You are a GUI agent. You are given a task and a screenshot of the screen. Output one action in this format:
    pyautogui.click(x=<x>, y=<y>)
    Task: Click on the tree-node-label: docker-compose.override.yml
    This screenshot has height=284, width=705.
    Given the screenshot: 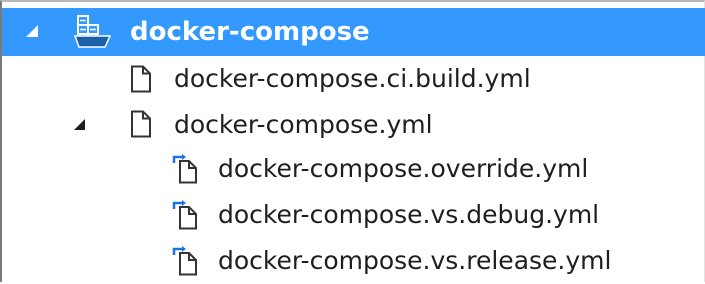 What is the action you would take?
    pyautogui.click(x=403, y=168)
    